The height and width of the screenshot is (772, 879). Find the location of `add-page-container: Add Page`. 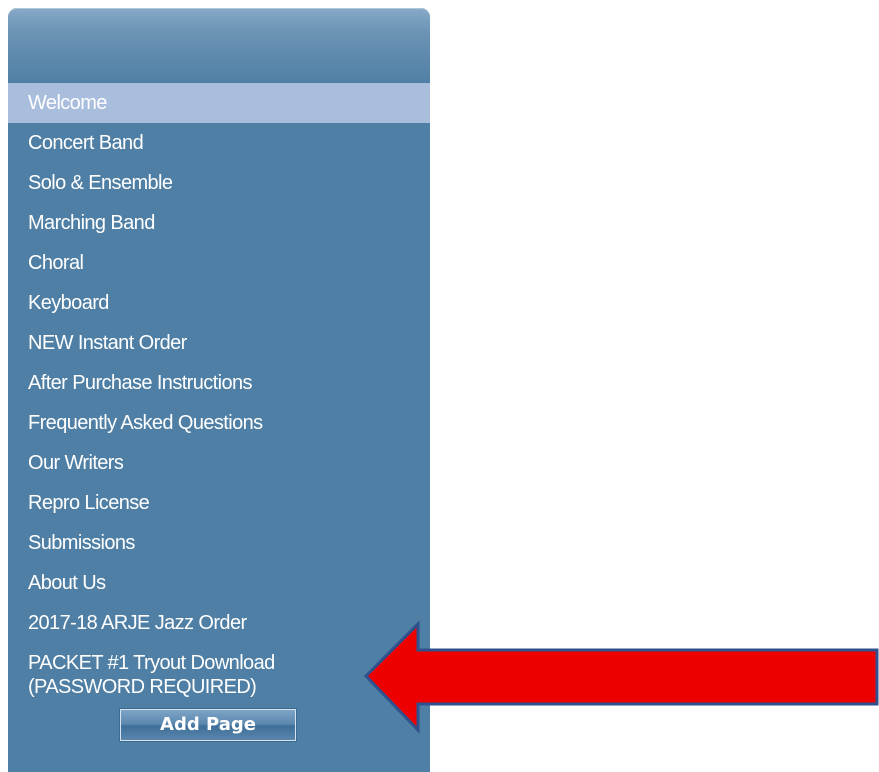

add-page-container: Add Page is located at coordinates (208, 725).